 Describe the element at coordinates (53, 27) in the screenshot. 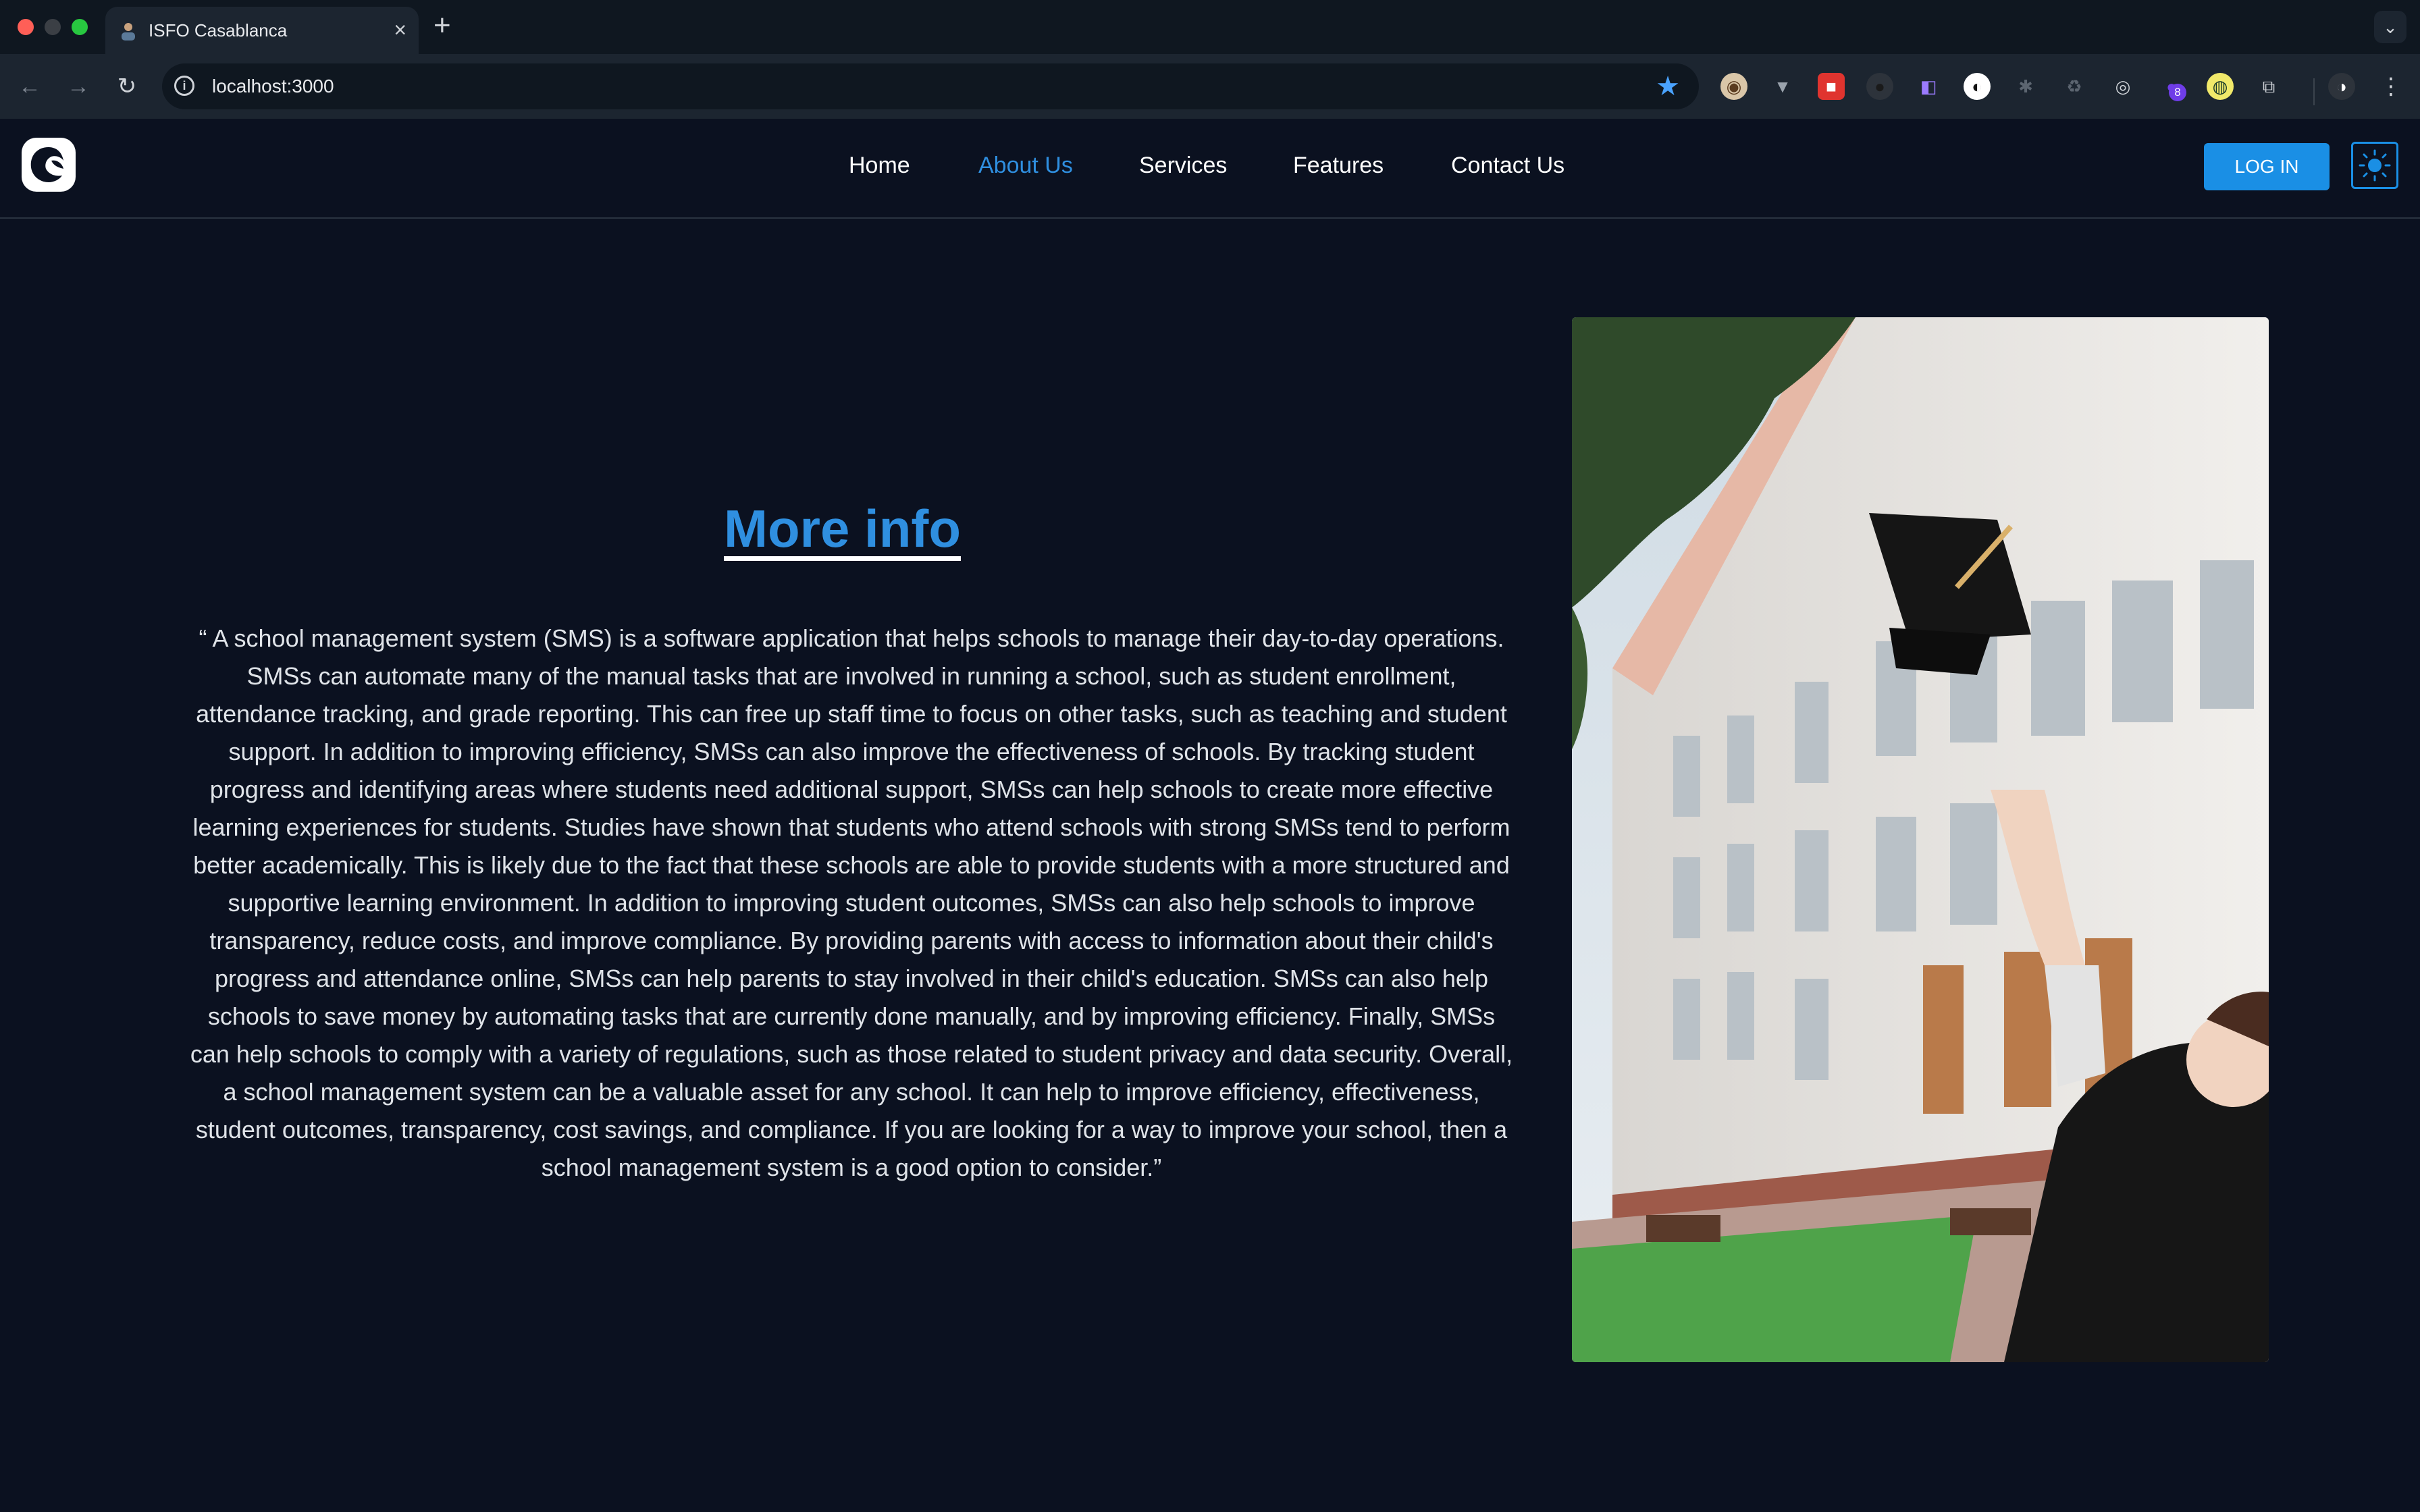

I see `minimize-window-button` at that location.